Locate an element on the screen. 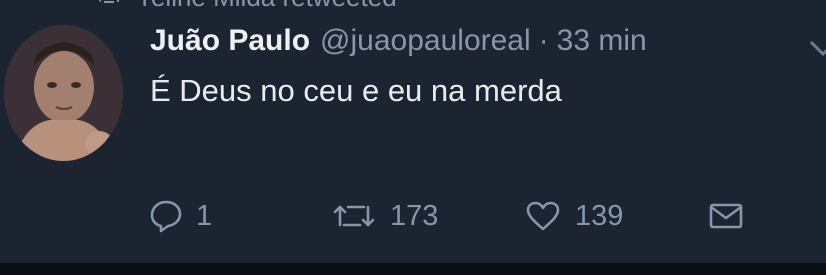  retweet-icon is located at coordinates (354, 216).